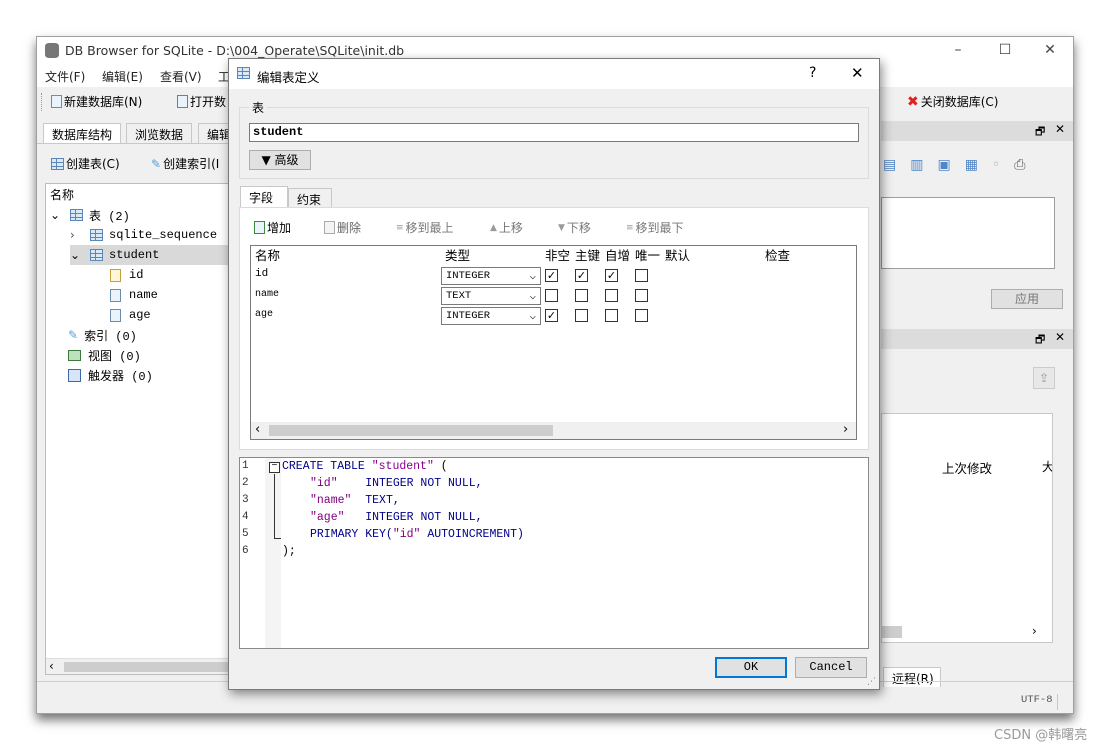 The height and width of the screenshot is (749, 1109). What do you see at coordinates (243, 73) in the screenshot?
I see `table-icon` at bounding box center [243, 73].